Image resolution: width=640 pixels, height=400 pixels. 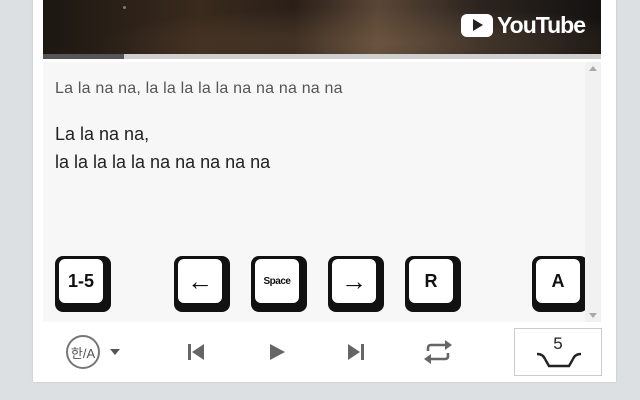 What do you see at coordinates (354, 281) in the screenshot?
I see `right-arrow-icon: →` at bounding box center [354, 281].